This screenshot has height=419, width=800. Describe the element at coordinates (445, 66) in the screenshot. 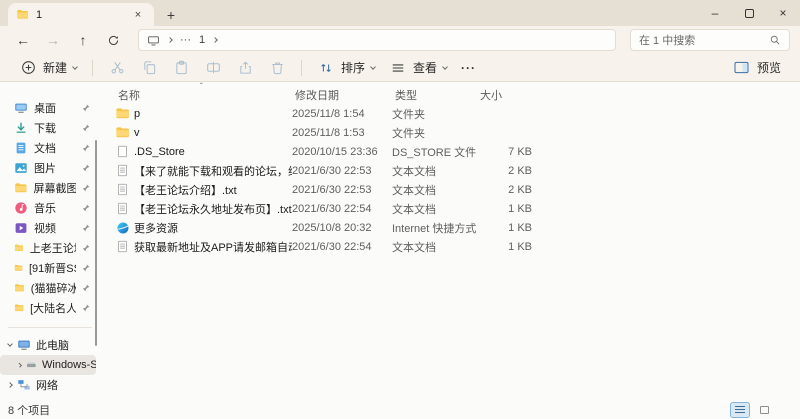

I see `chevron-down-icon` at that location.